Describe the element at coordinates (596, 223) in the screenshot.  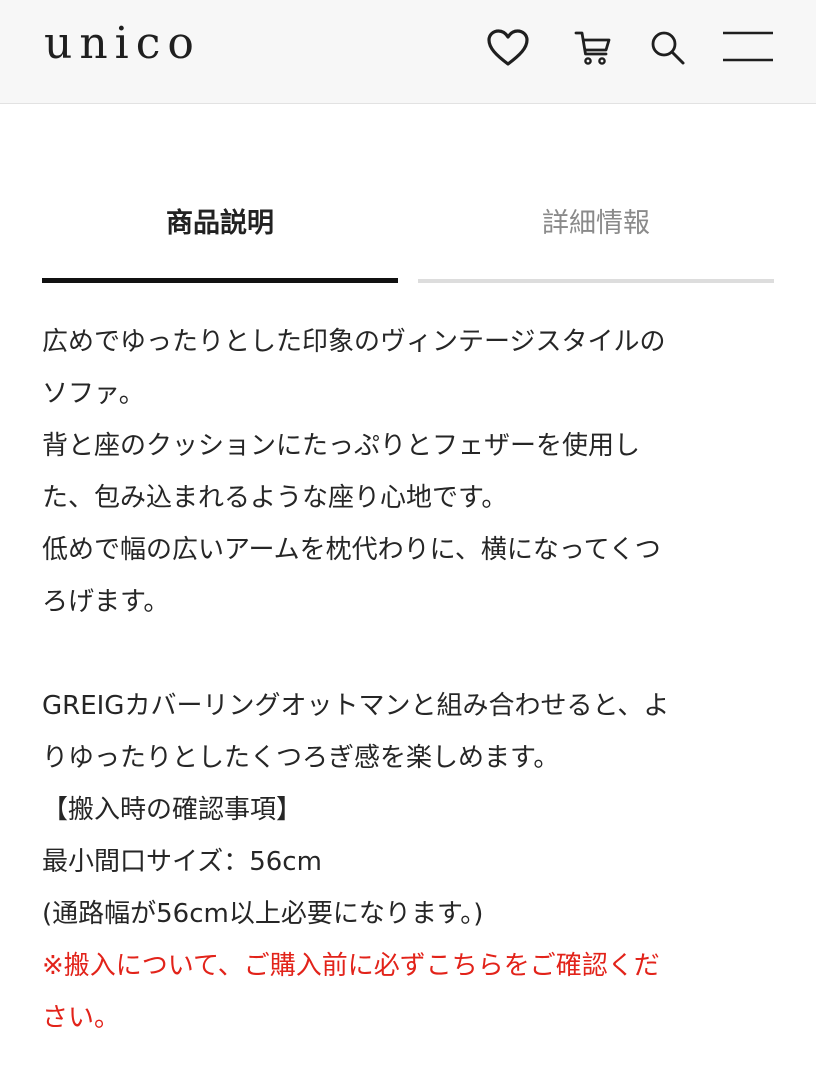
I see `tab-detail-info-label: 詳細情報` at that location.